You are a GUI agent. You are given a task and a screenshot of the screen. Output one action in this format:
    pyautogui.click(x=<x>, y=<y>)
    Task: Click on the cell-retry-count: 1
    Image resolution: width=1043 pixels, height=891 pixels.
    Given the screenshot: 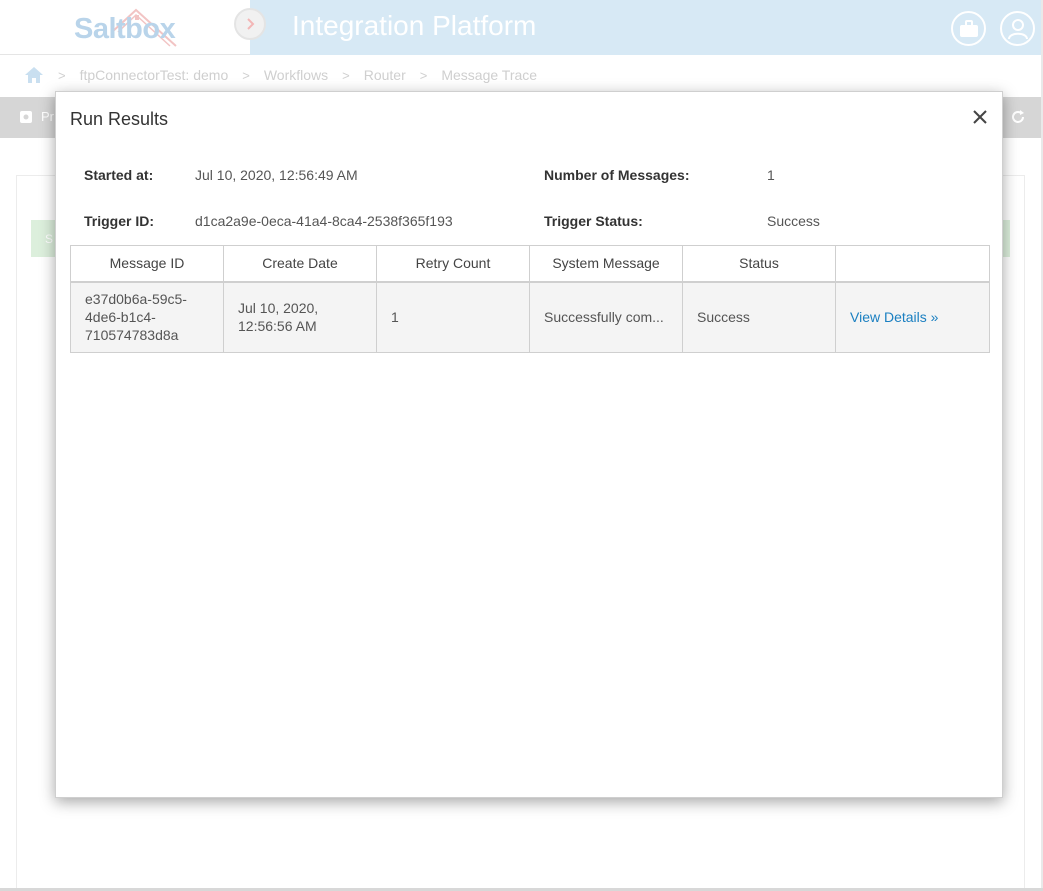 What is the action you would take?
    pyautogui.click(x=453, y=317)
    